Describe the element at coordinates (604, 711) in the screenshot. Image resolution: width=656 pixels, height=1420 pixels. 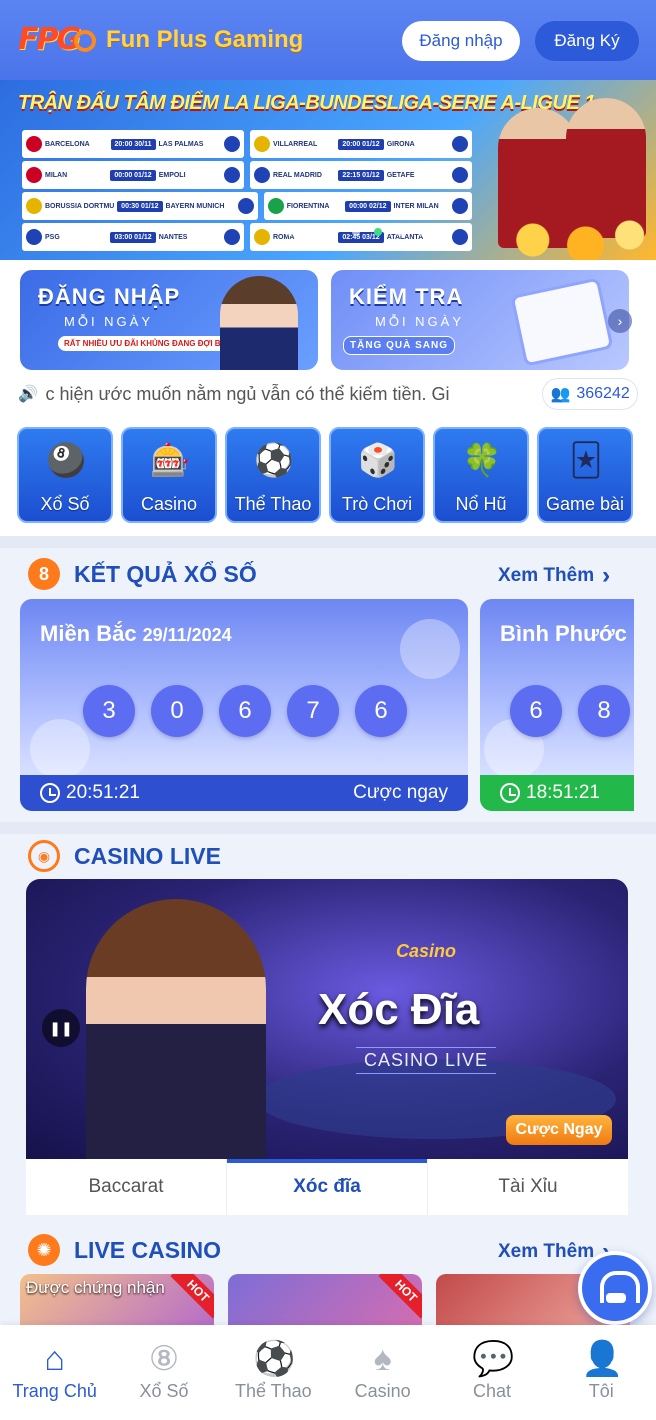
I see `result-ball: 8` at that location.